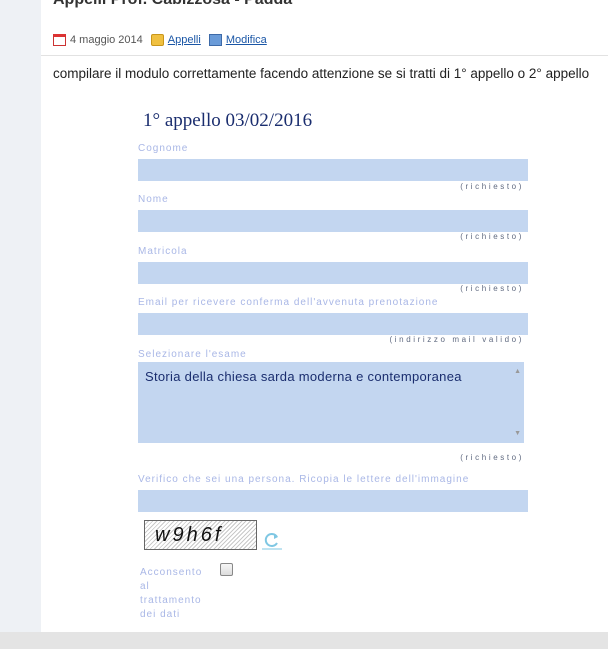  Describe the element at coordinates (517, 433) in the screenshot. I see `scroll-down-icon: ▼` at that location.